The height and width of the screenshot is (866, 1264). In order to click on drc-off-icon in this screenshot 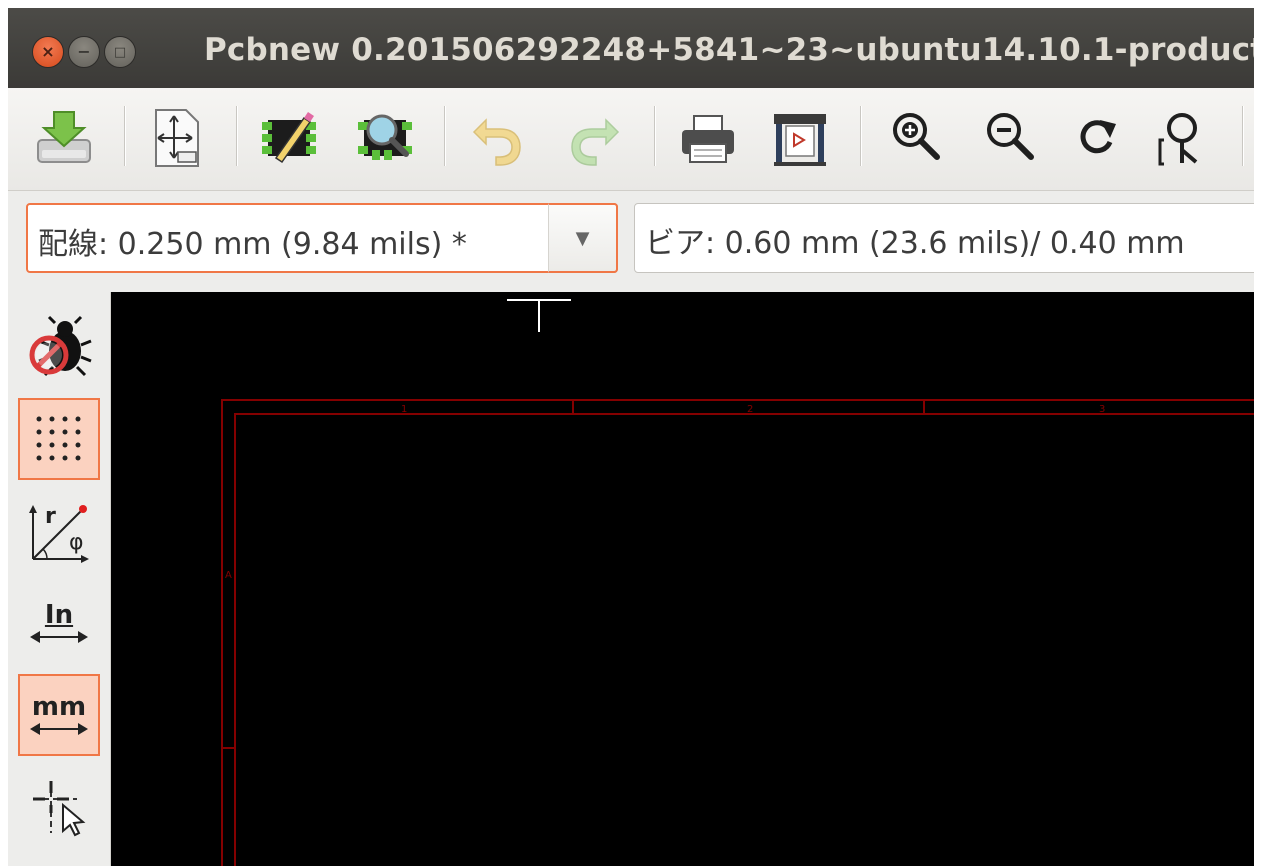, I will do `click(60, 346)`.